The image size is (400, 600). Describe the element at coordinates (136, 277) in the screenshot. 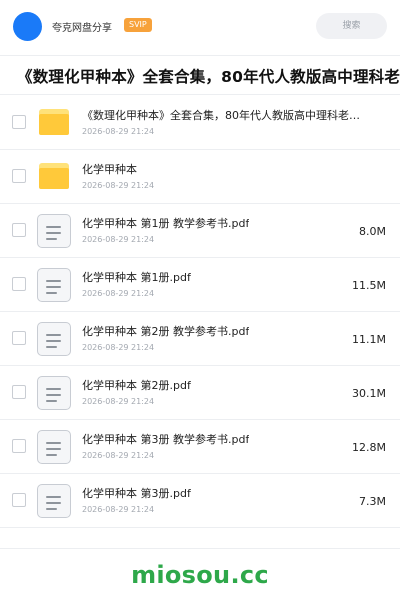

I see `file-name: 化学甲种本 第1册.pdf` at that location.